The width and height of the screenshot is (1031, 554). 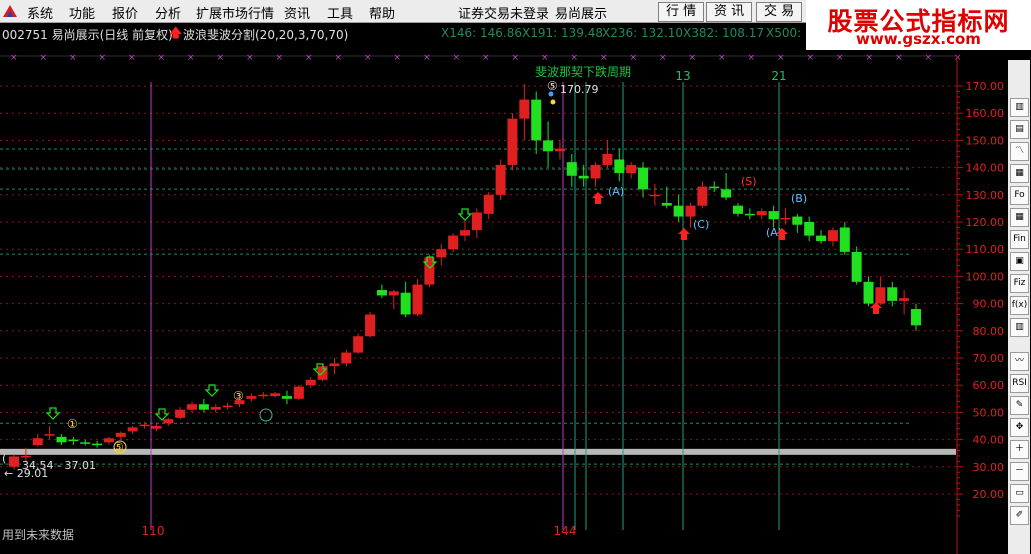 What do you see at coordinates (989, 385) in the screenshot?
I see `price-tick-label: 60.00` at bounding box center [989, 385].